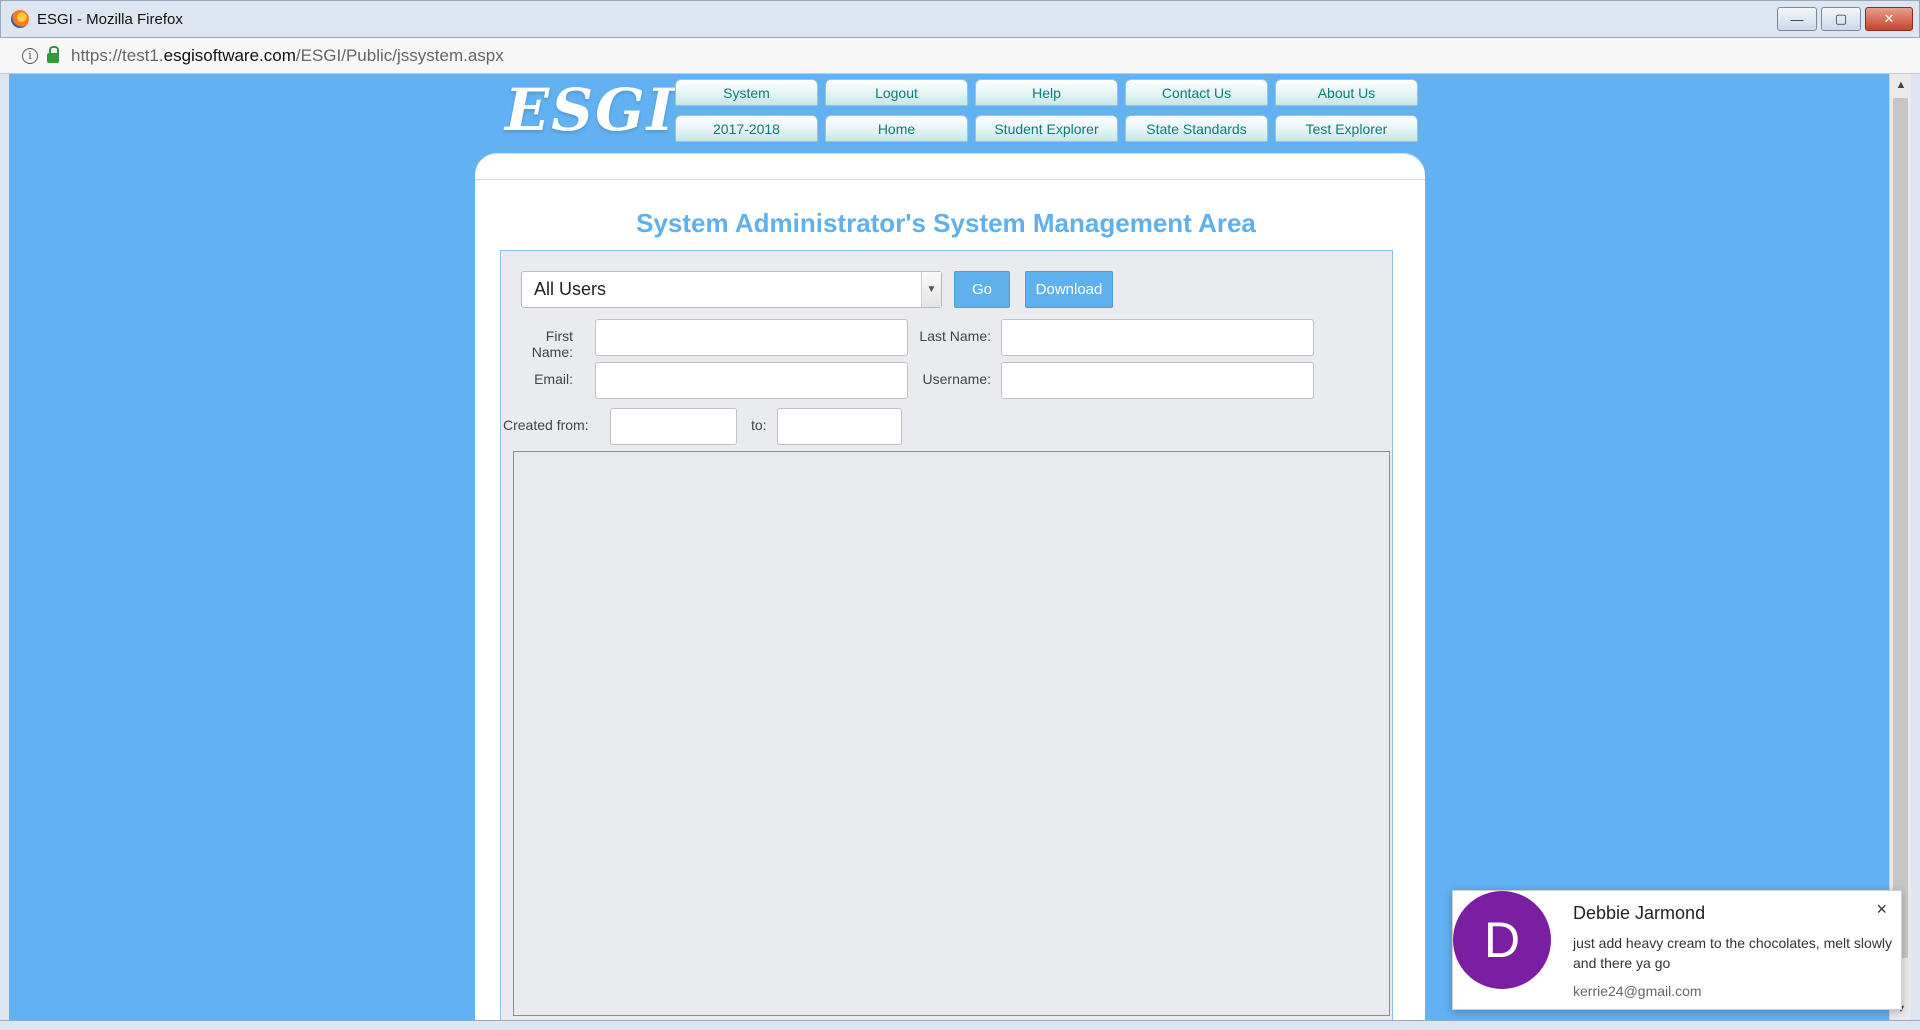 Image resolution: width=1920 pixels, height=1030 pixels. What do you see at coordinates (1346, 92) in the screenshot?
I see `nav-about-us: About Us` at bounding box center [1346, 92].